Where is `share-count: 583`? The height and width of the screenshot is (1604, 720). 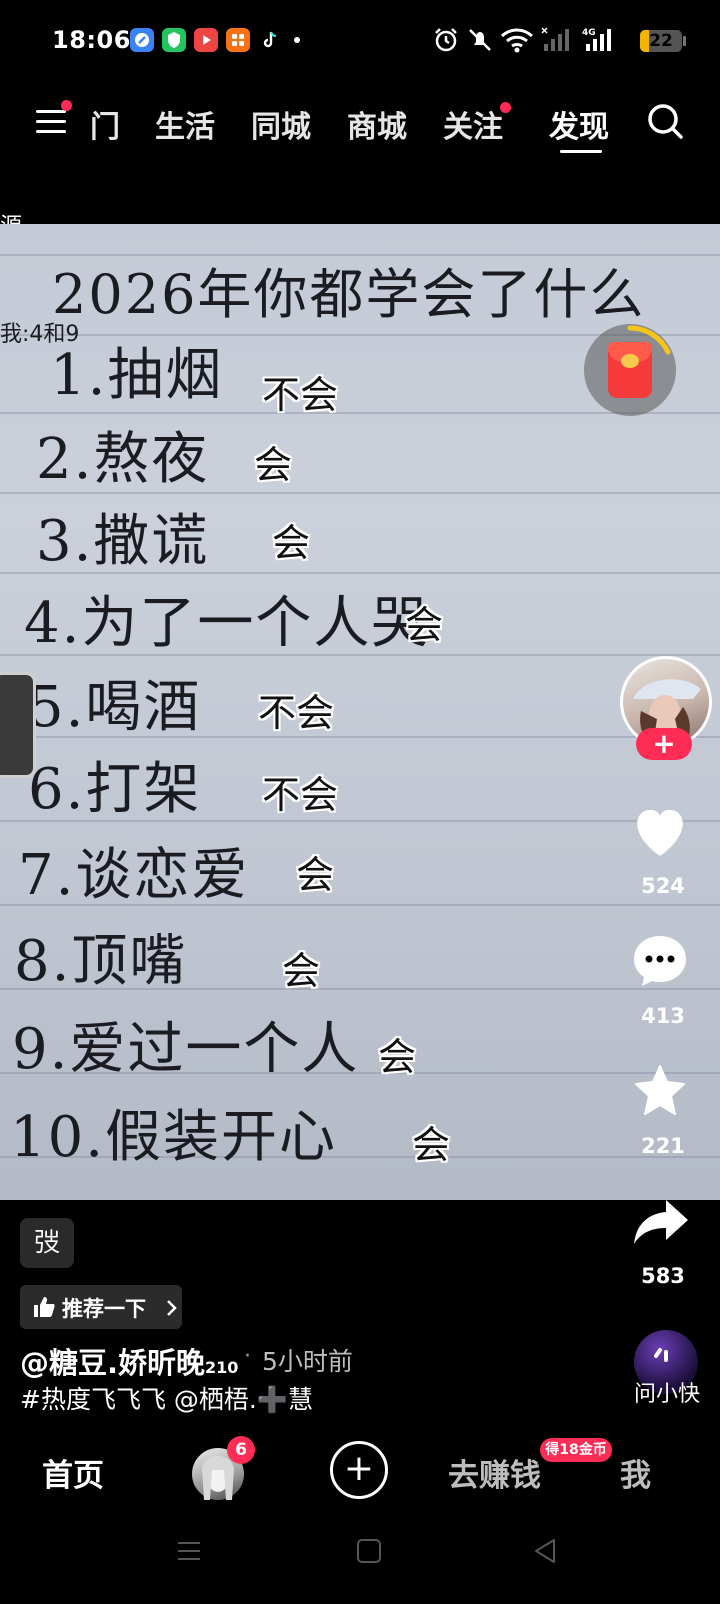
share-count: 583 is located at coordinates (663, 1276).